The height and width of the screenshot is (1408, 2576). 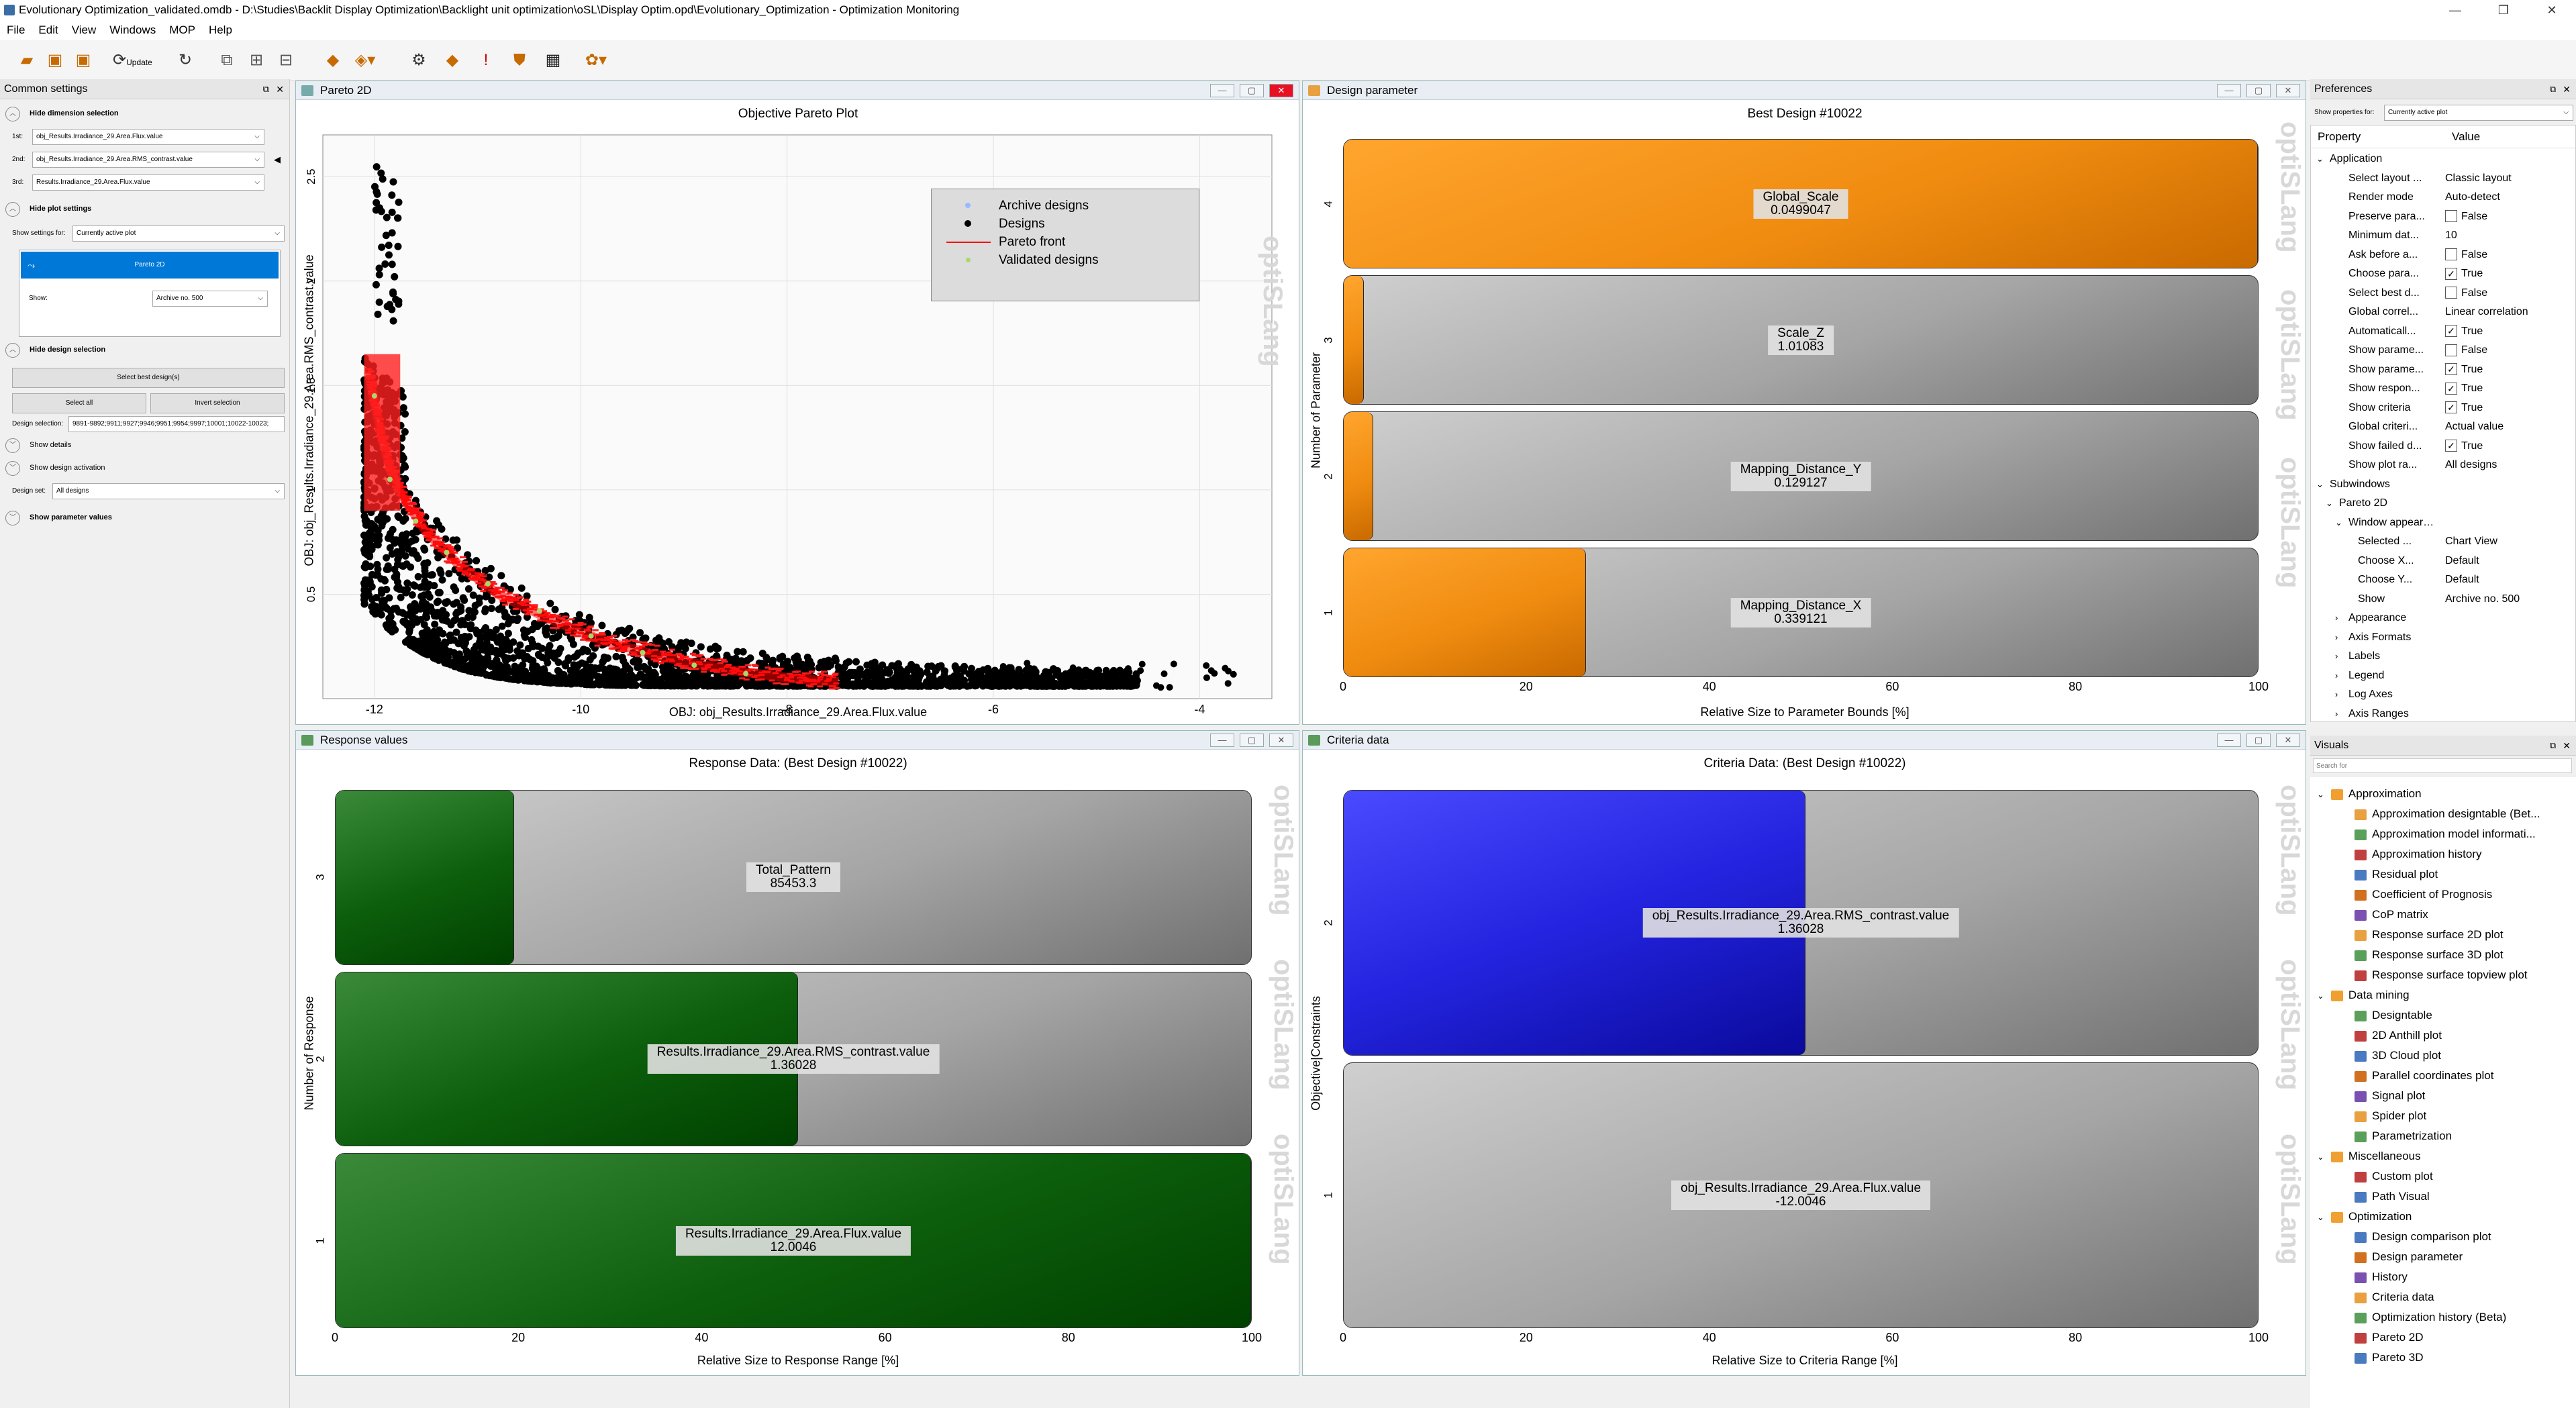 I want to click on visuals-group: ⌄ Approximation, so click(x=2369, y=794).